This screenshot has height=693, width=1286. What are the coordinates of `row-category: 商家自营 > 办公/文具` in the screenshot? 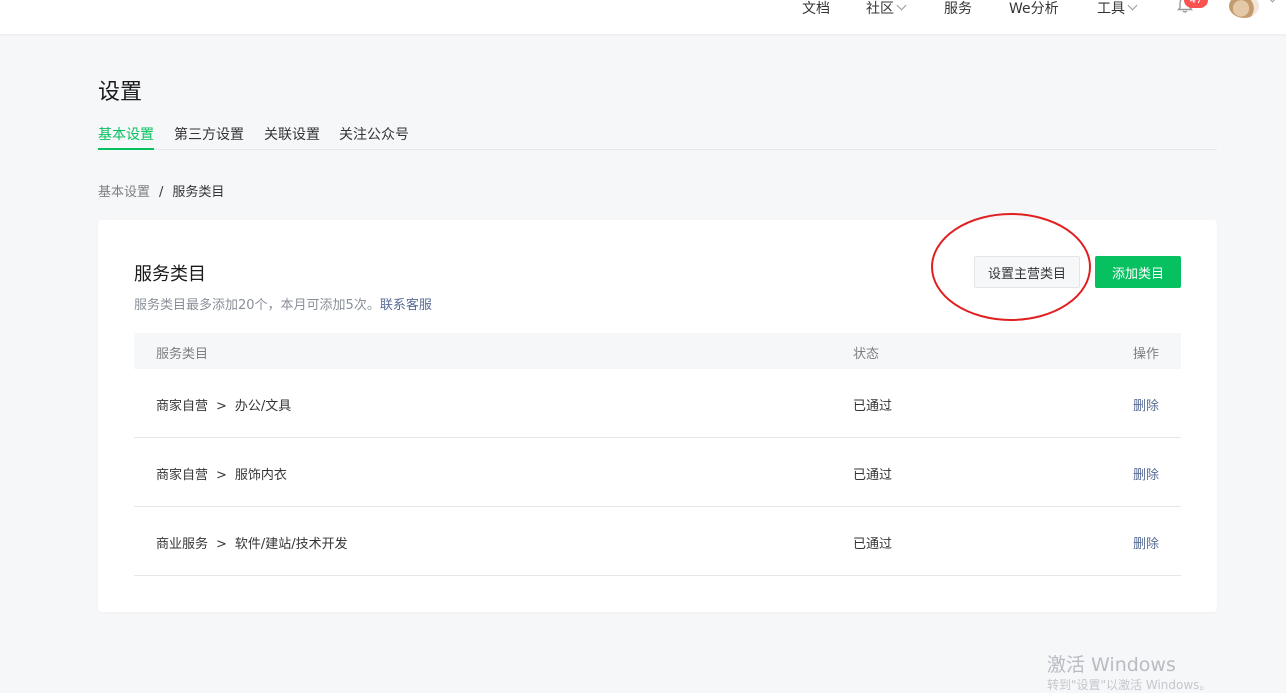 It's located at (223, 404).